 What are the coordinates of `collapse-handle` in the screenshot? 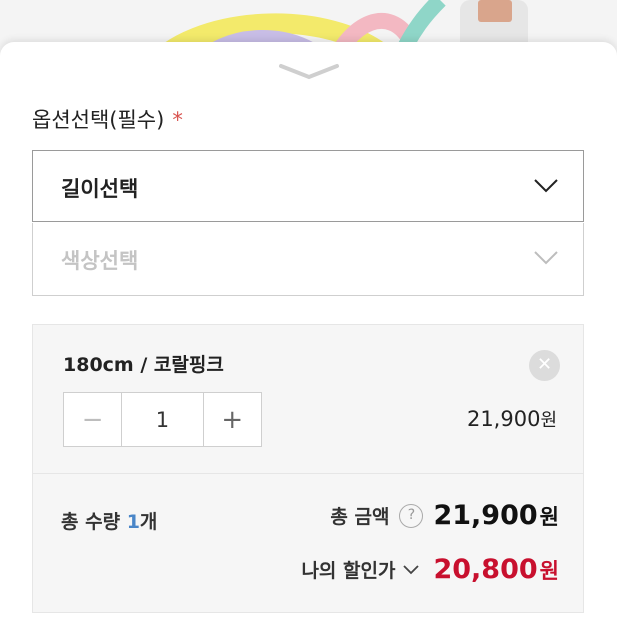 It's located at (309, 72).